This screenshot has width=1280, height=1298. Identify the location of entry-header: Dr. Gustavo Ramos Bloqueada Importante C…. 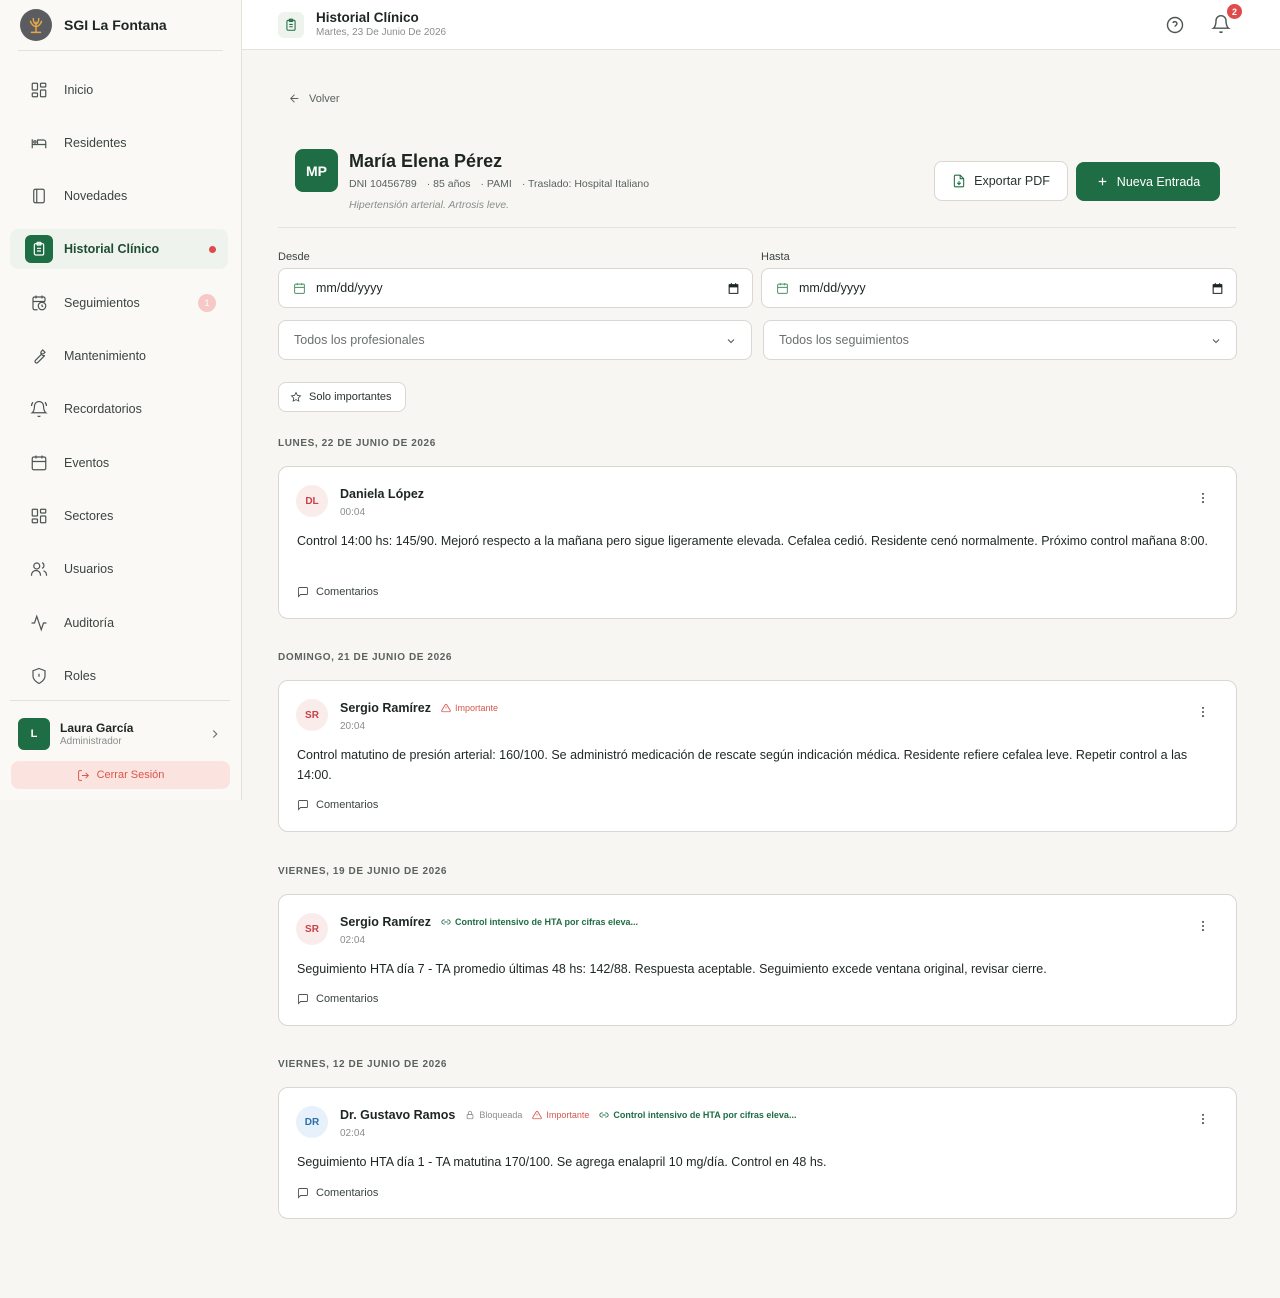
(568, 1115).